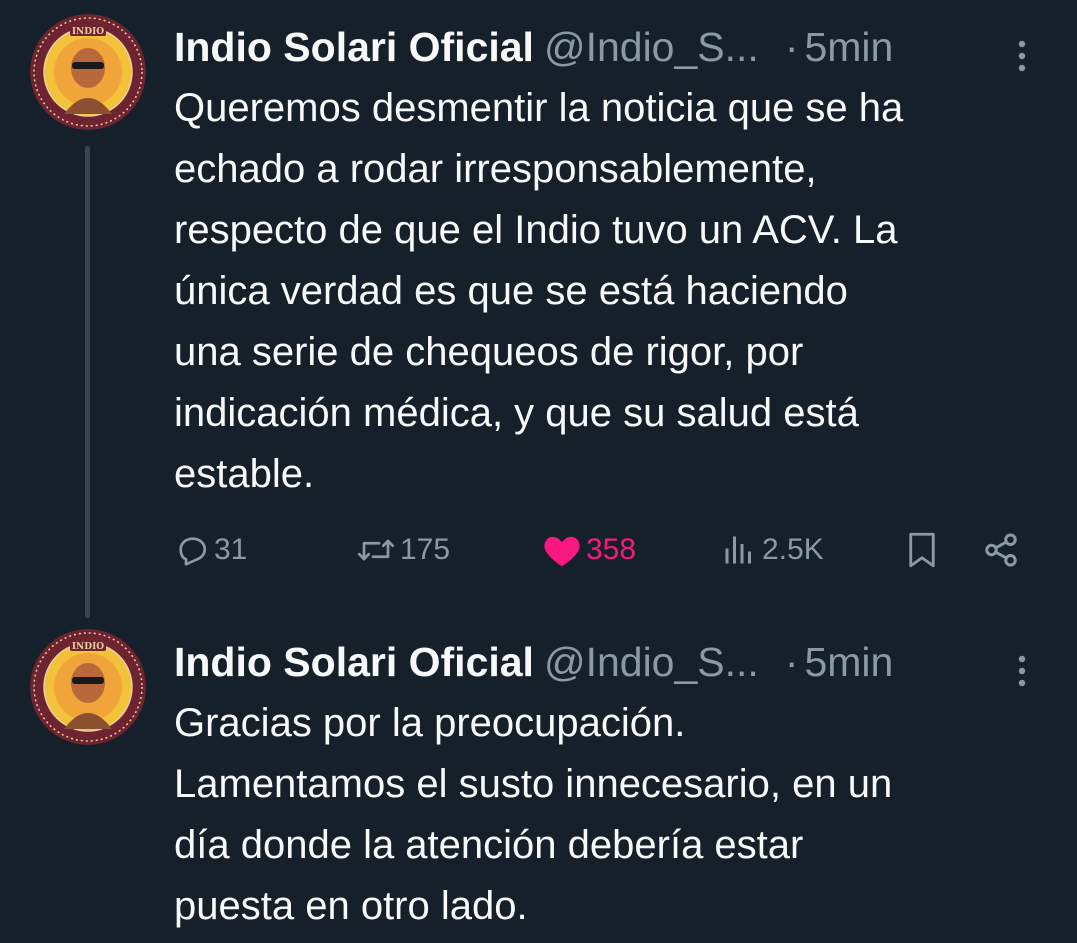  Describe the element at coordinates (210, 550) in the screenshot. I see `reply-button: 31` at that location.